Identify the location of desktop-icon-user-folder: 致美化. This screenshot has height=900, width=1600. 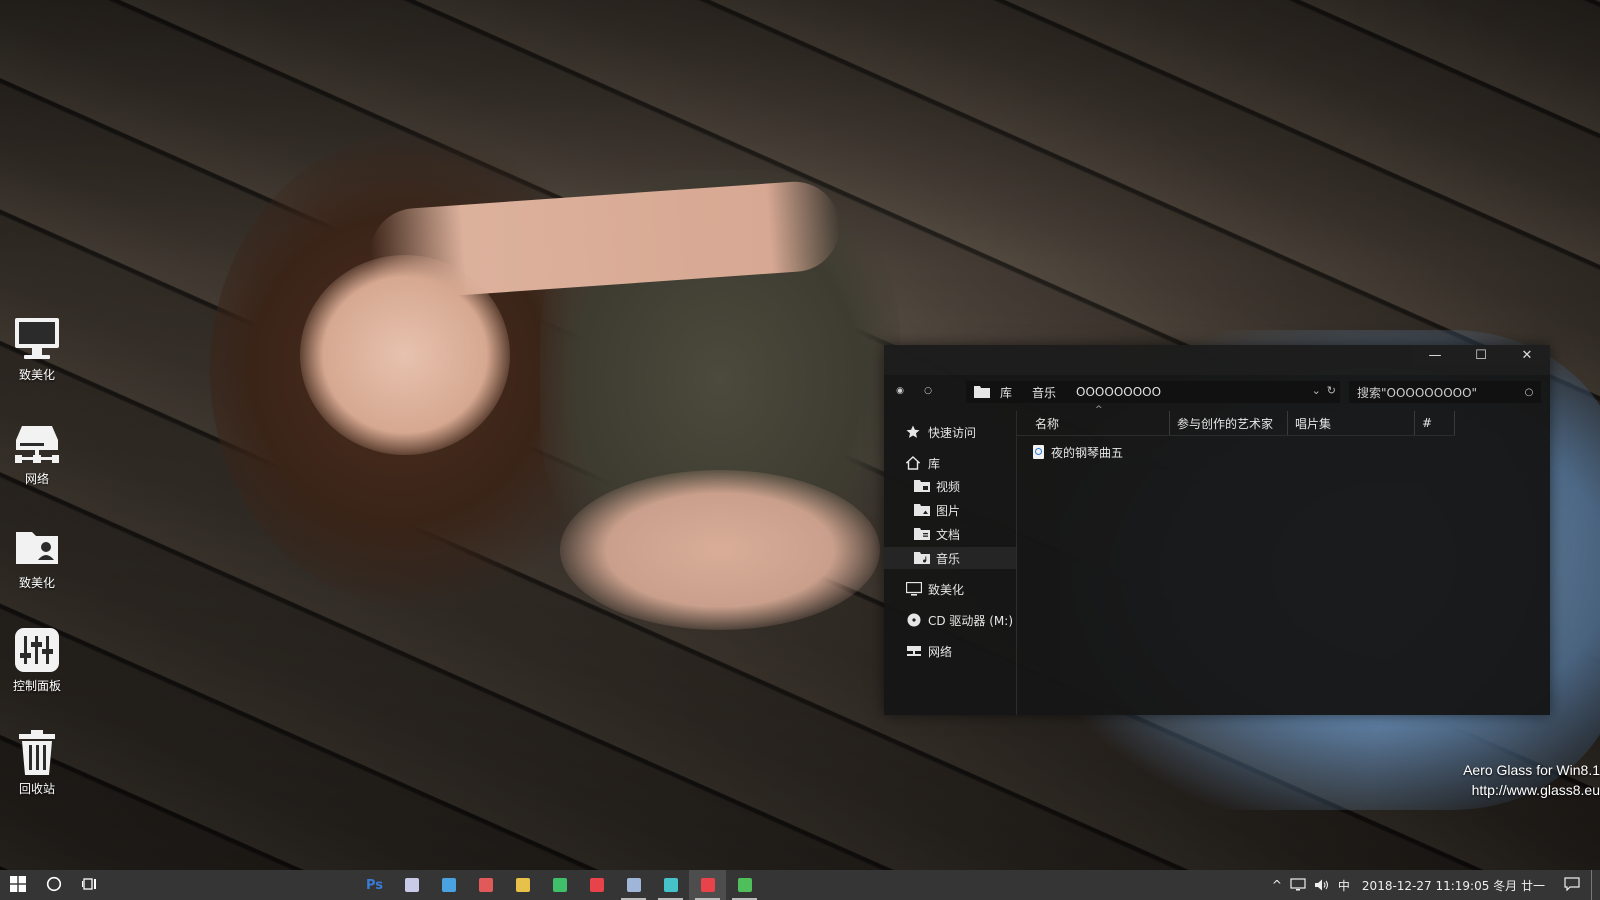
(37, 556).